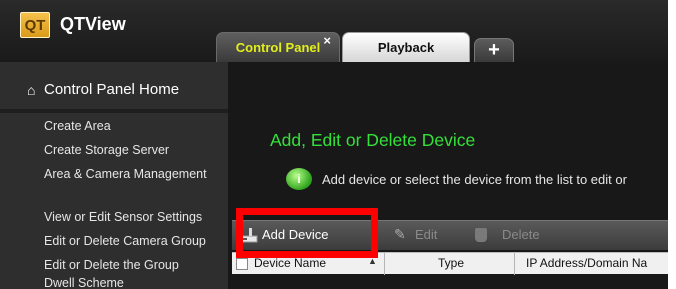 This screenshot has height=289, width=676. Describe the element at coordinates (299, 179) in the screenshot. I see `info-bulb-icon: i` at that location.